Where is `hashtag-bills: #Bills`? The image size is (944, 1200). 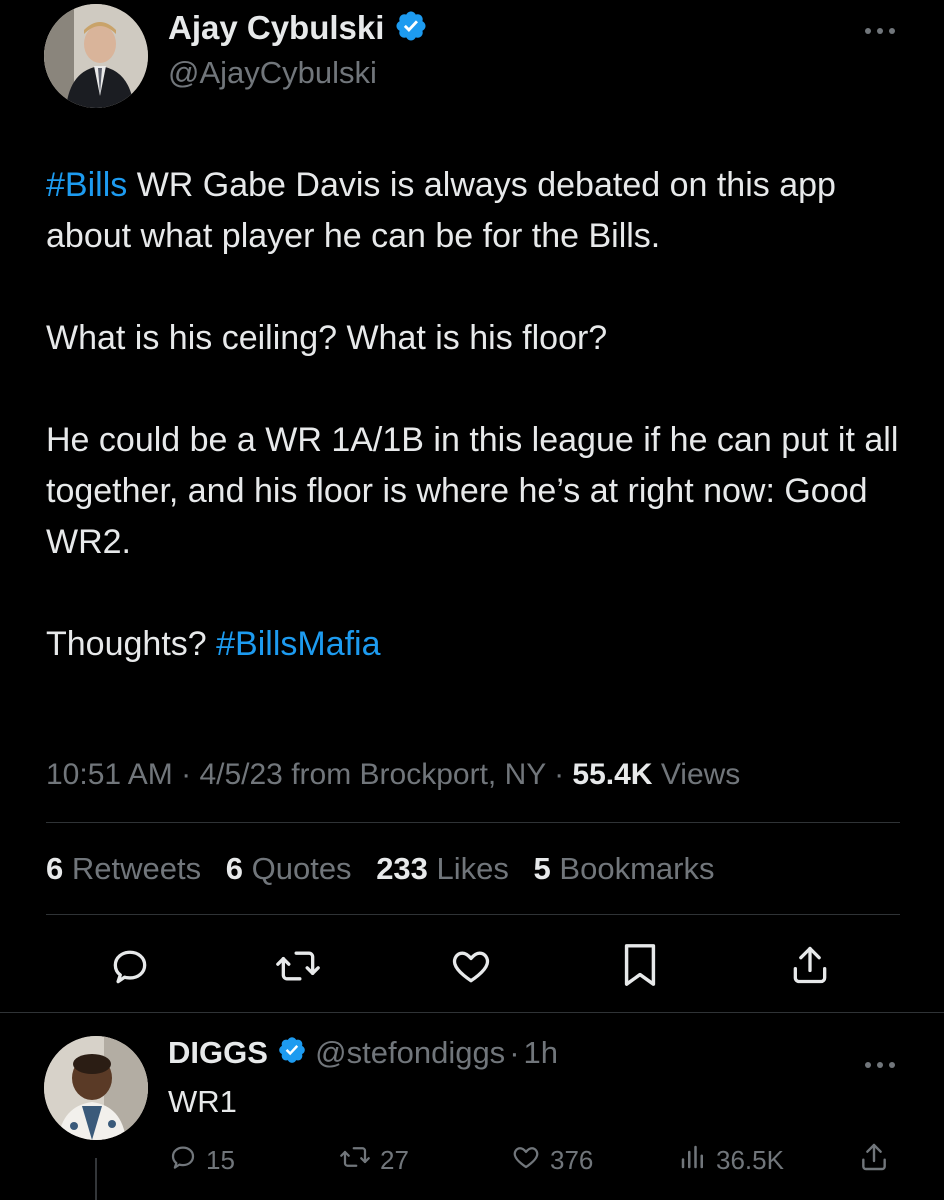 hashtag-bills: #Bills is located at coordinates (86, 185).